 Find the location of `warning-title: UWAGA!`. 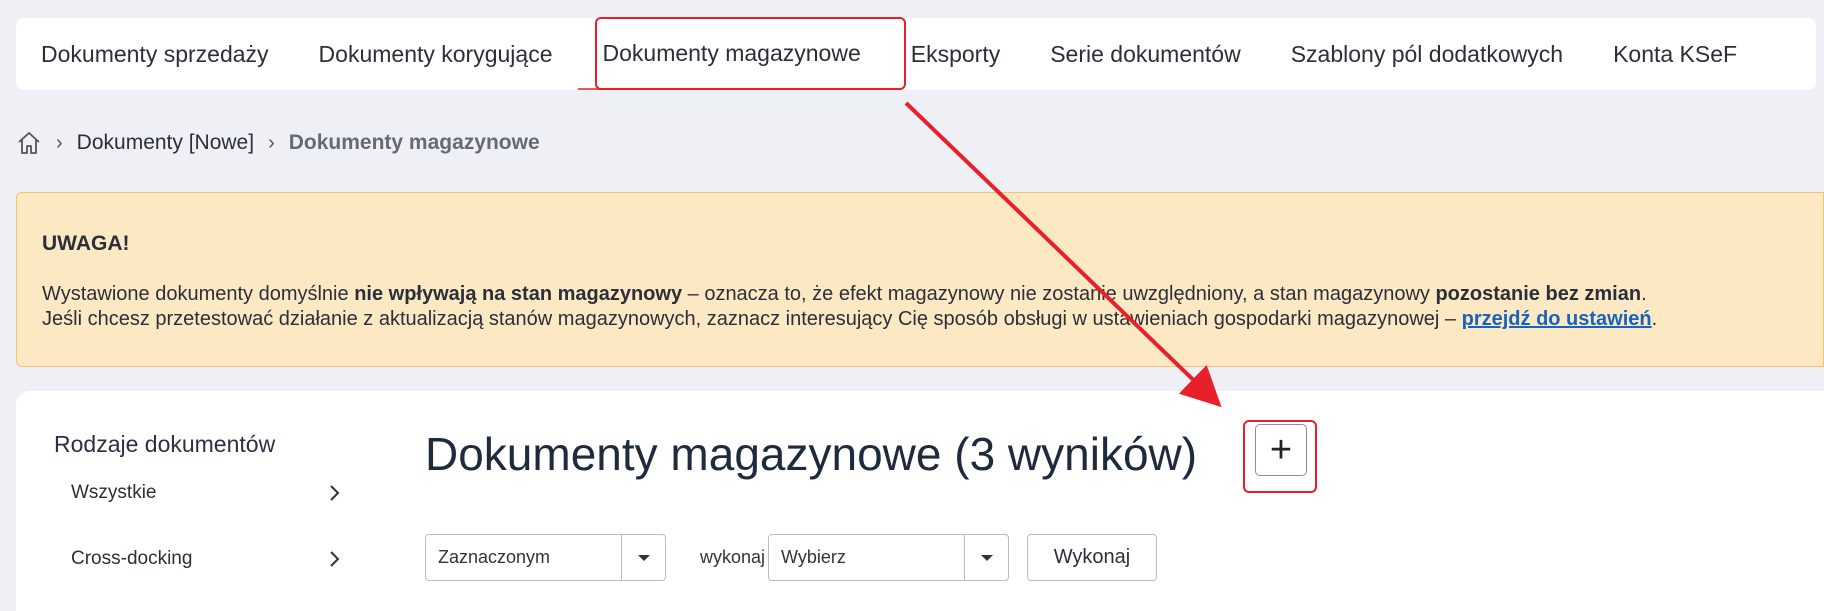

warning-title: UWAGA! is located at coordinates (86, 243).